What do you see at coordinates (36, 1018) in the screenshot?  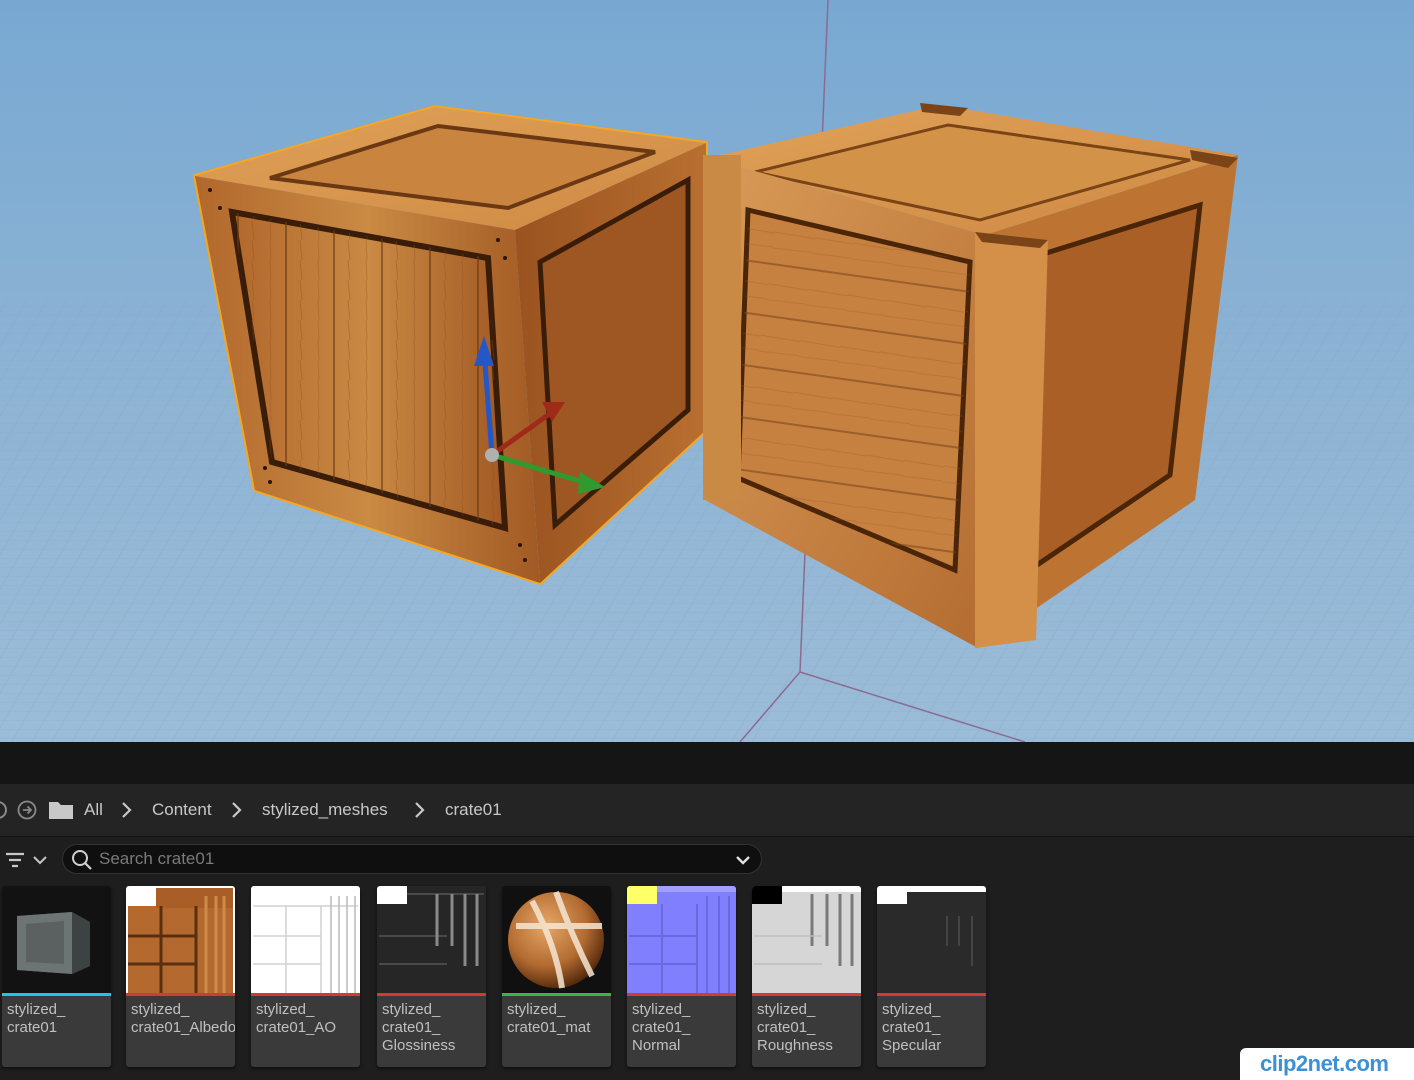 I see `asset-label: stylized_ crate01` at bounding box center [36, 1018].